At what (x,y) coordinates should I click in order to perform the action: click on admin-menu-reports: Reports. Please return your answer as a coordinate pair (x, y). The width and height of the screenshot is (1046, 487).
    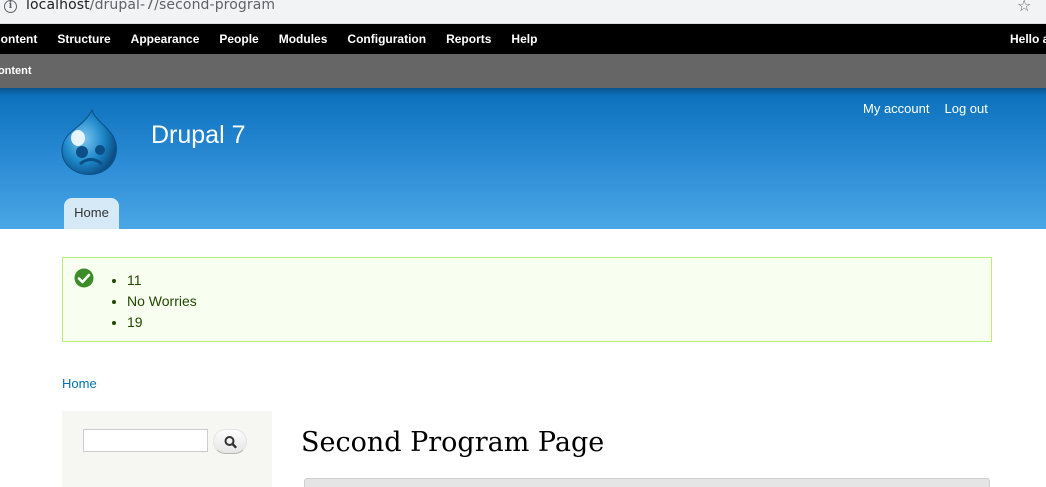
    Looking at the image, I should click on (468, 39).